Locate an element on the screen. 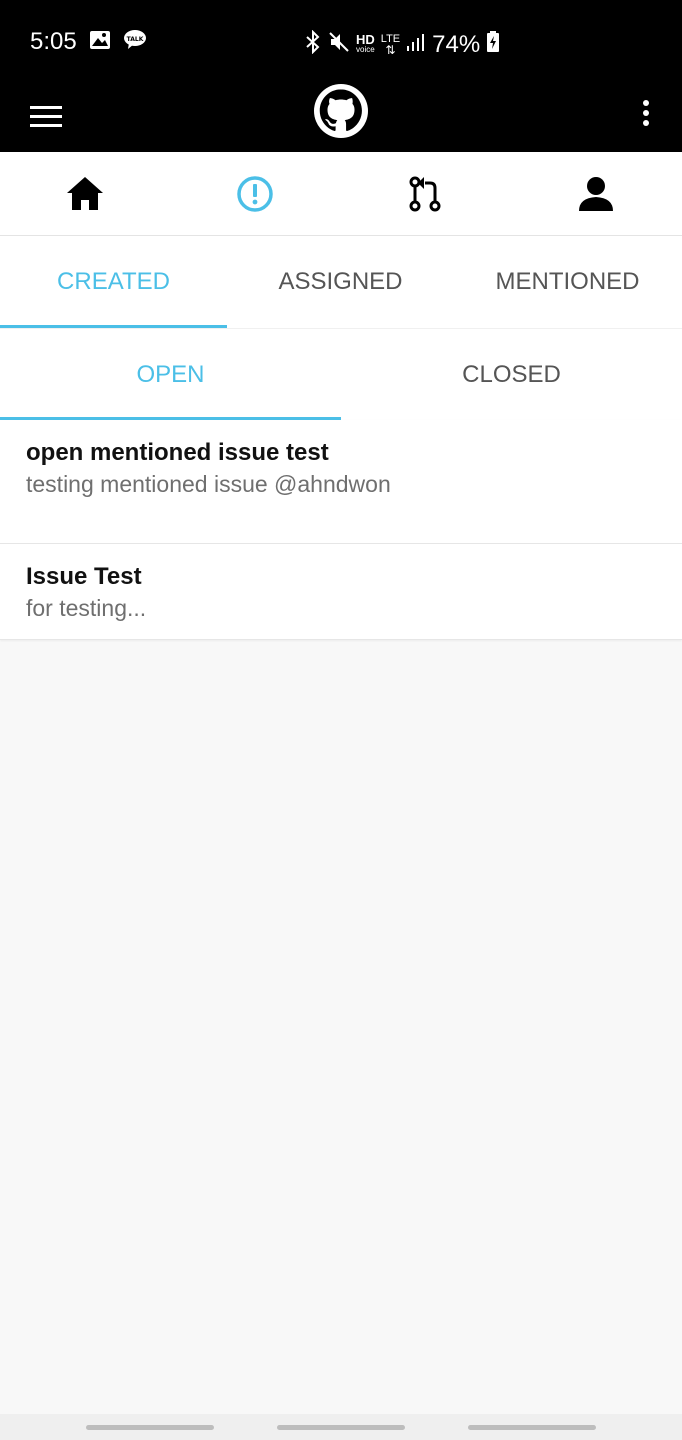 This screenshot has width=682, height=1440. talk-notification-icon: TALK is located at coordinates (135, 42).